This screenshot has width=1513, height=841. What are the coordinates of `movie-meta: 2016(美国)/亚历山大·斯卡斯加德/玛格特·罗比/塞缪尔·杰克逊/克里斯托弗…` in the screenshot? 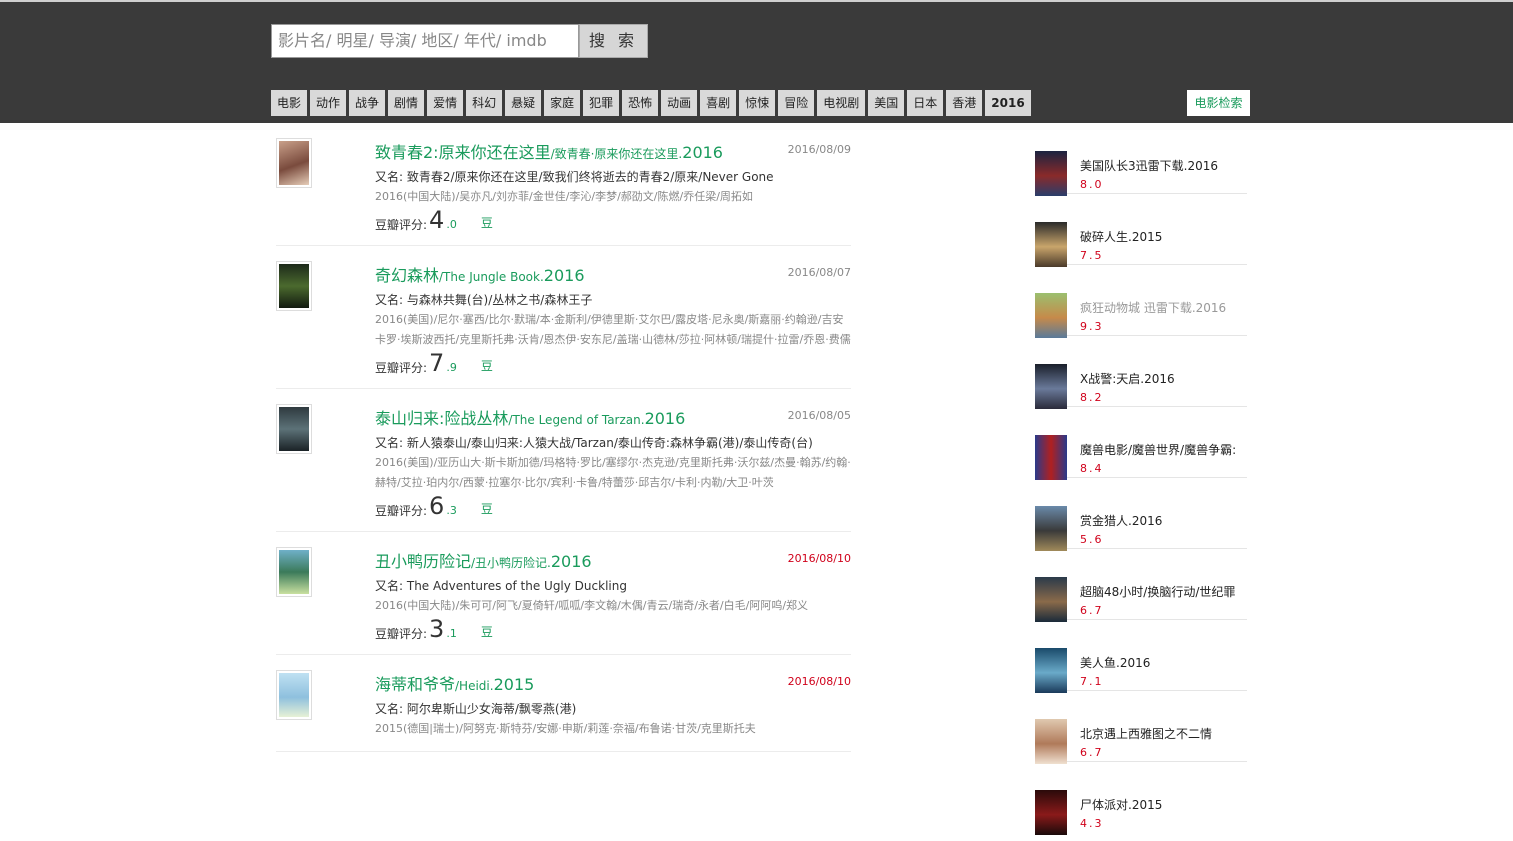 It's located at (613, 472).